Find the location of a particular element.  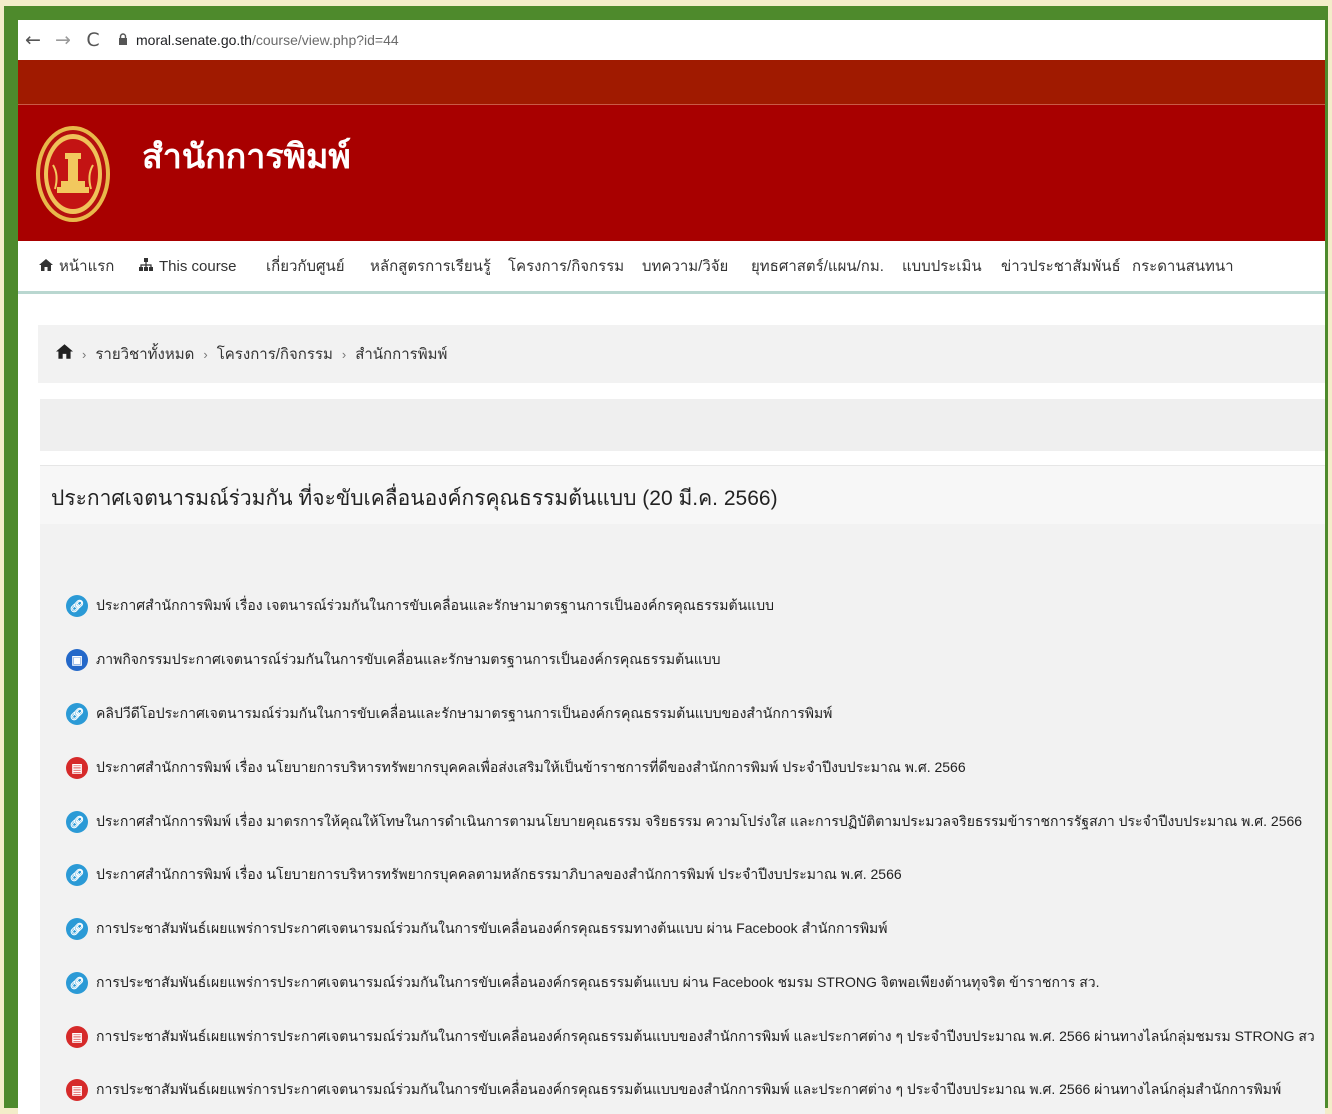

back-arrow-icon: ← is located at coordinates (33, 40).